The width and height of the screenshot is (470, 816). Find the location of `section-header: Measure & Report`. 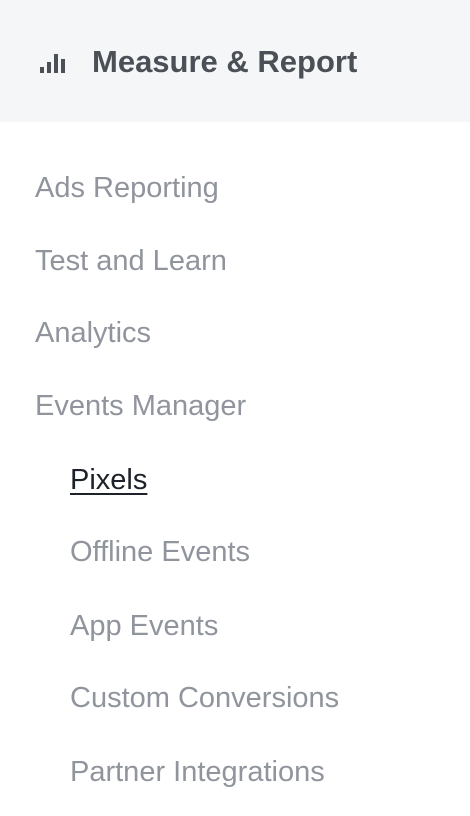

section-header: Measure & Report is located at coordinates (235, 61).